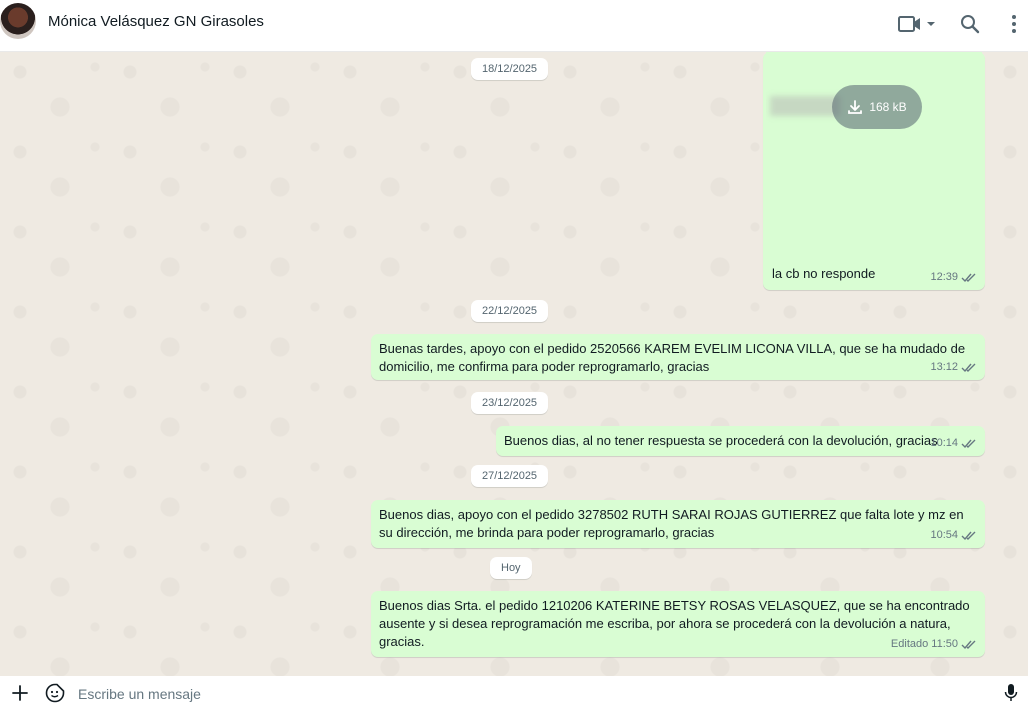 The height and width of the screenshot is (711, 1028). I want to click on date-separator: 27/12/2025, so click(510, 476).